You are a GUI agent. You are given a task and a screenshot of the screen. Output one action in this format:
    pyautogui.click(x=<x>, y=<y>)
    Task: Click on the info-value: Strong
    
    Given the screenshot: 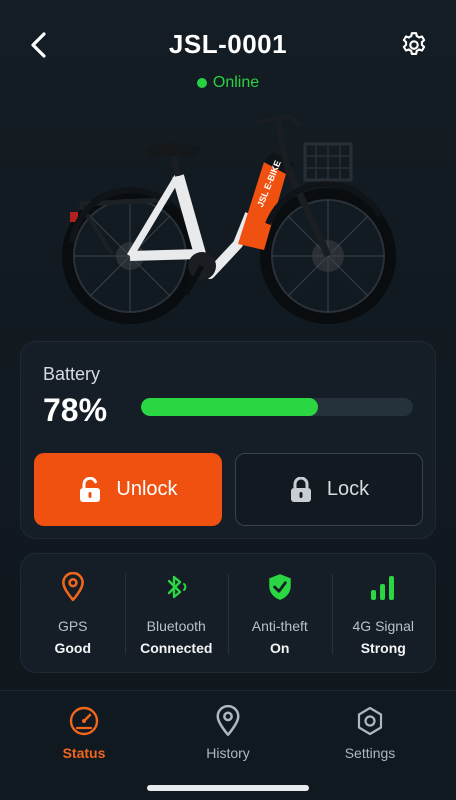 What is the action you would take?
    pyautogui.click(x=383, y=648)
    